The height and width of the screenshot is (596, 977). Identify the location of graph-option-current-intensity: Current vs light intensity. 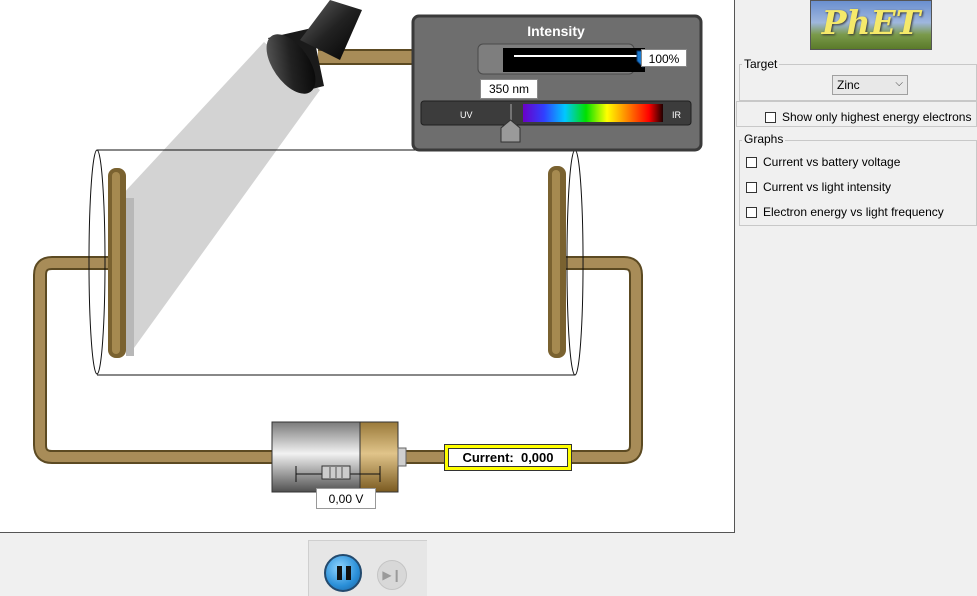
(818, 187).